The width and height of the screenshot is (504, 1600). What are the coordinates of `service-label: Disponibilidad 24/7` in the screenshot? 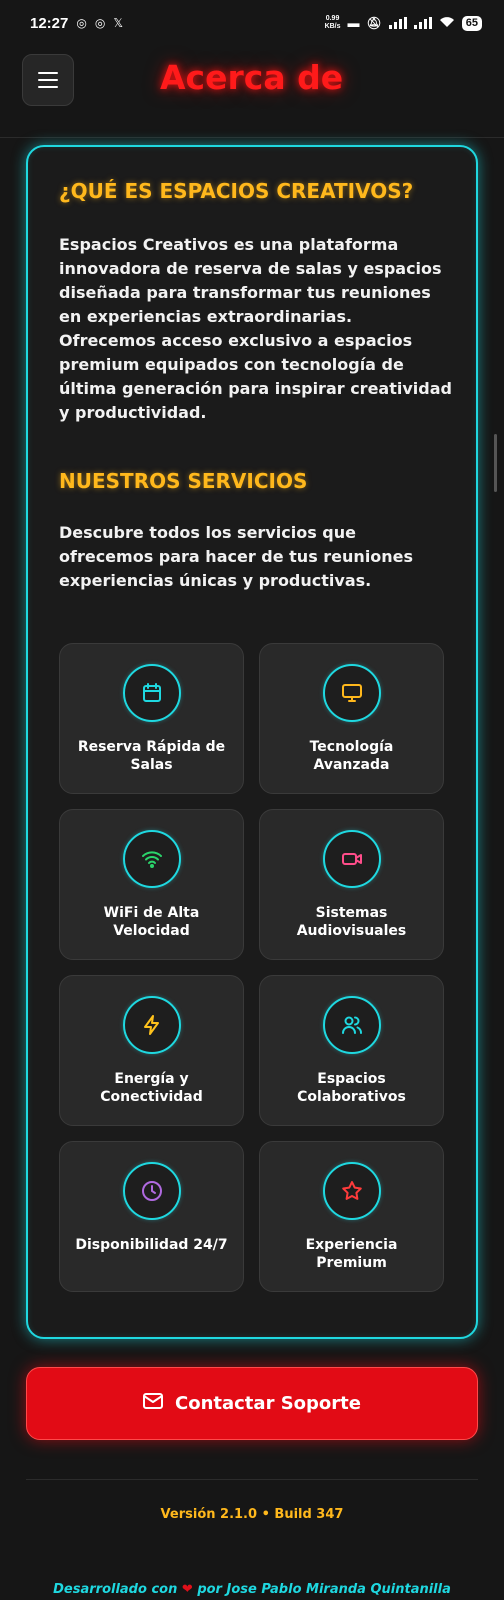 It's located at (151, 1245).